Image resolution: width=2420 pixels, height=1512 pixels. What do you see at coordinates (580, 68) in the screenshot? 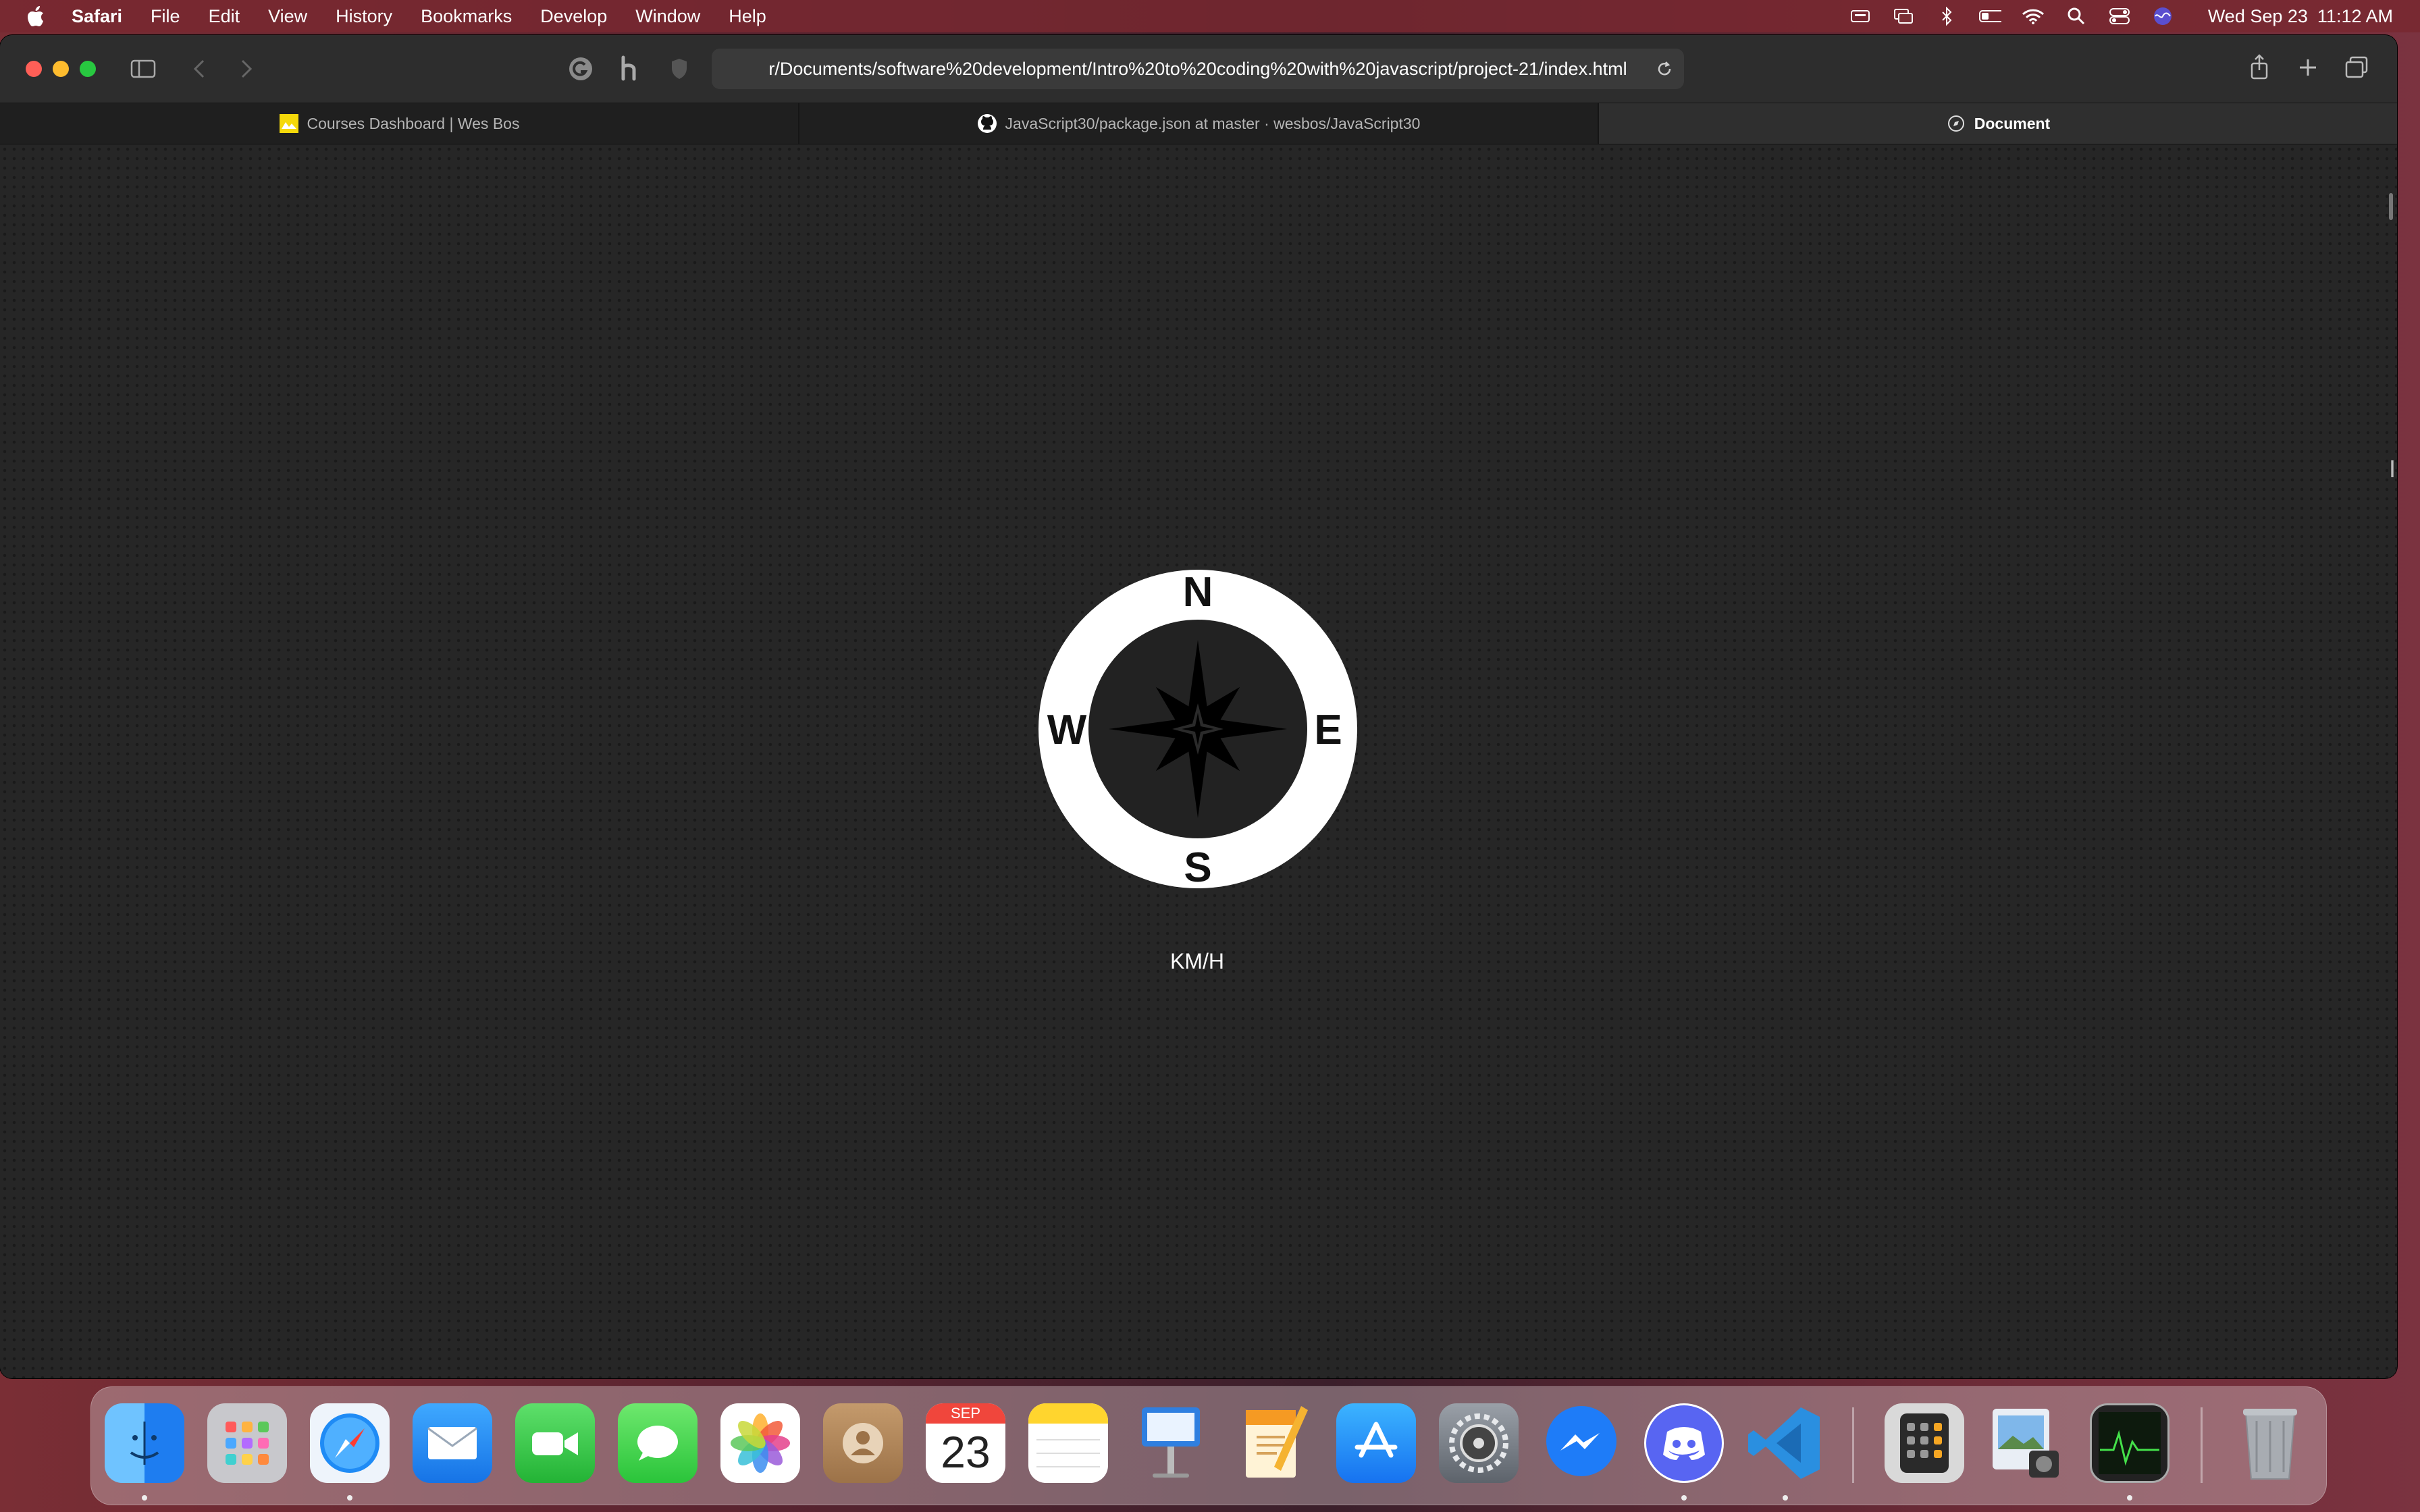
I see `grammarly-extension-icon` at bounding box center [580, 68].